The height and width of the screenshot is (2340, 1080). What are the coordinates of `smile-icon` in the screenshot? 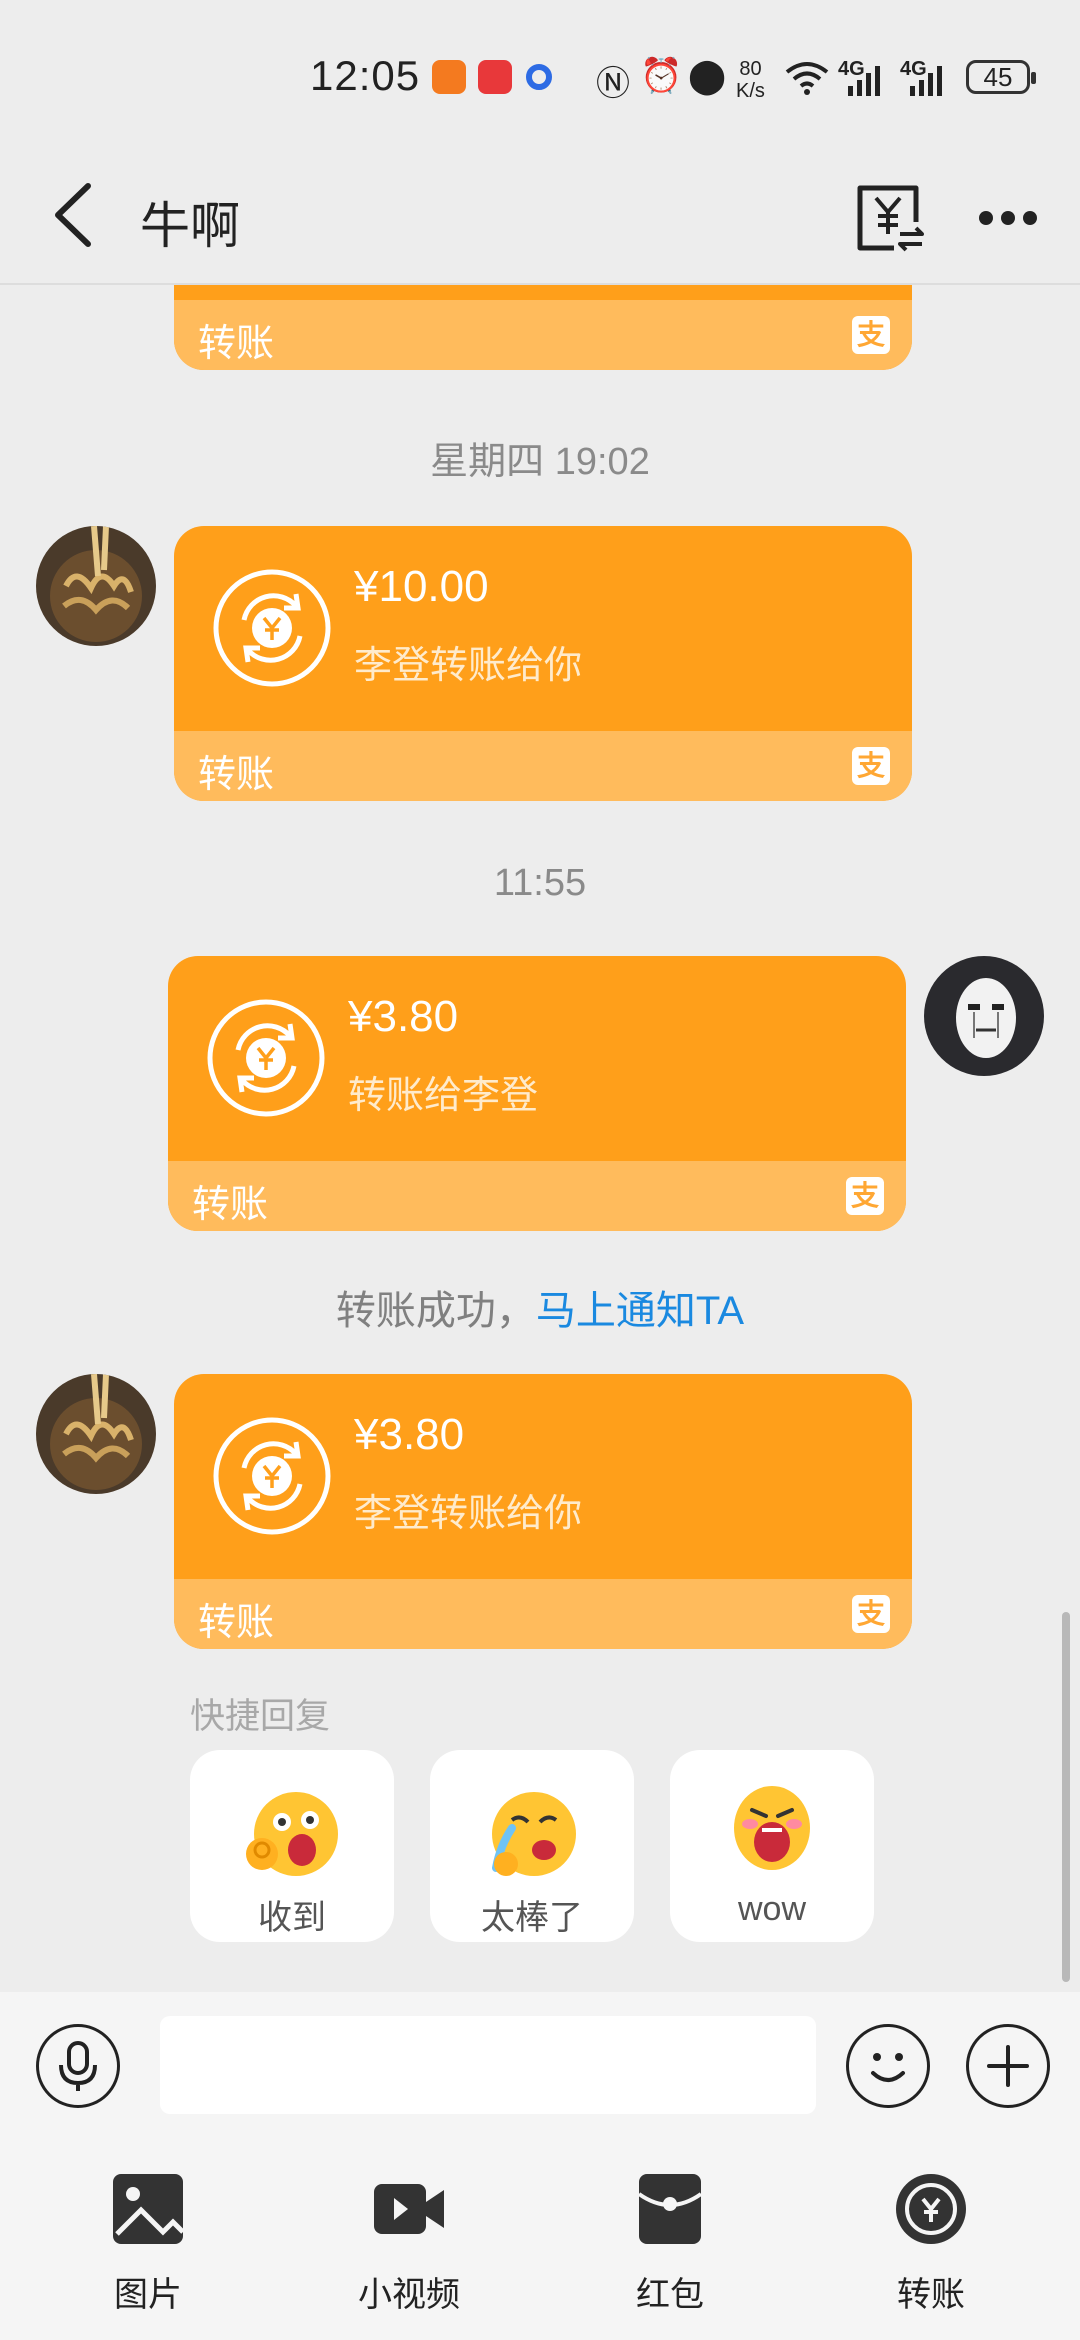 It's located at (888, 2067).